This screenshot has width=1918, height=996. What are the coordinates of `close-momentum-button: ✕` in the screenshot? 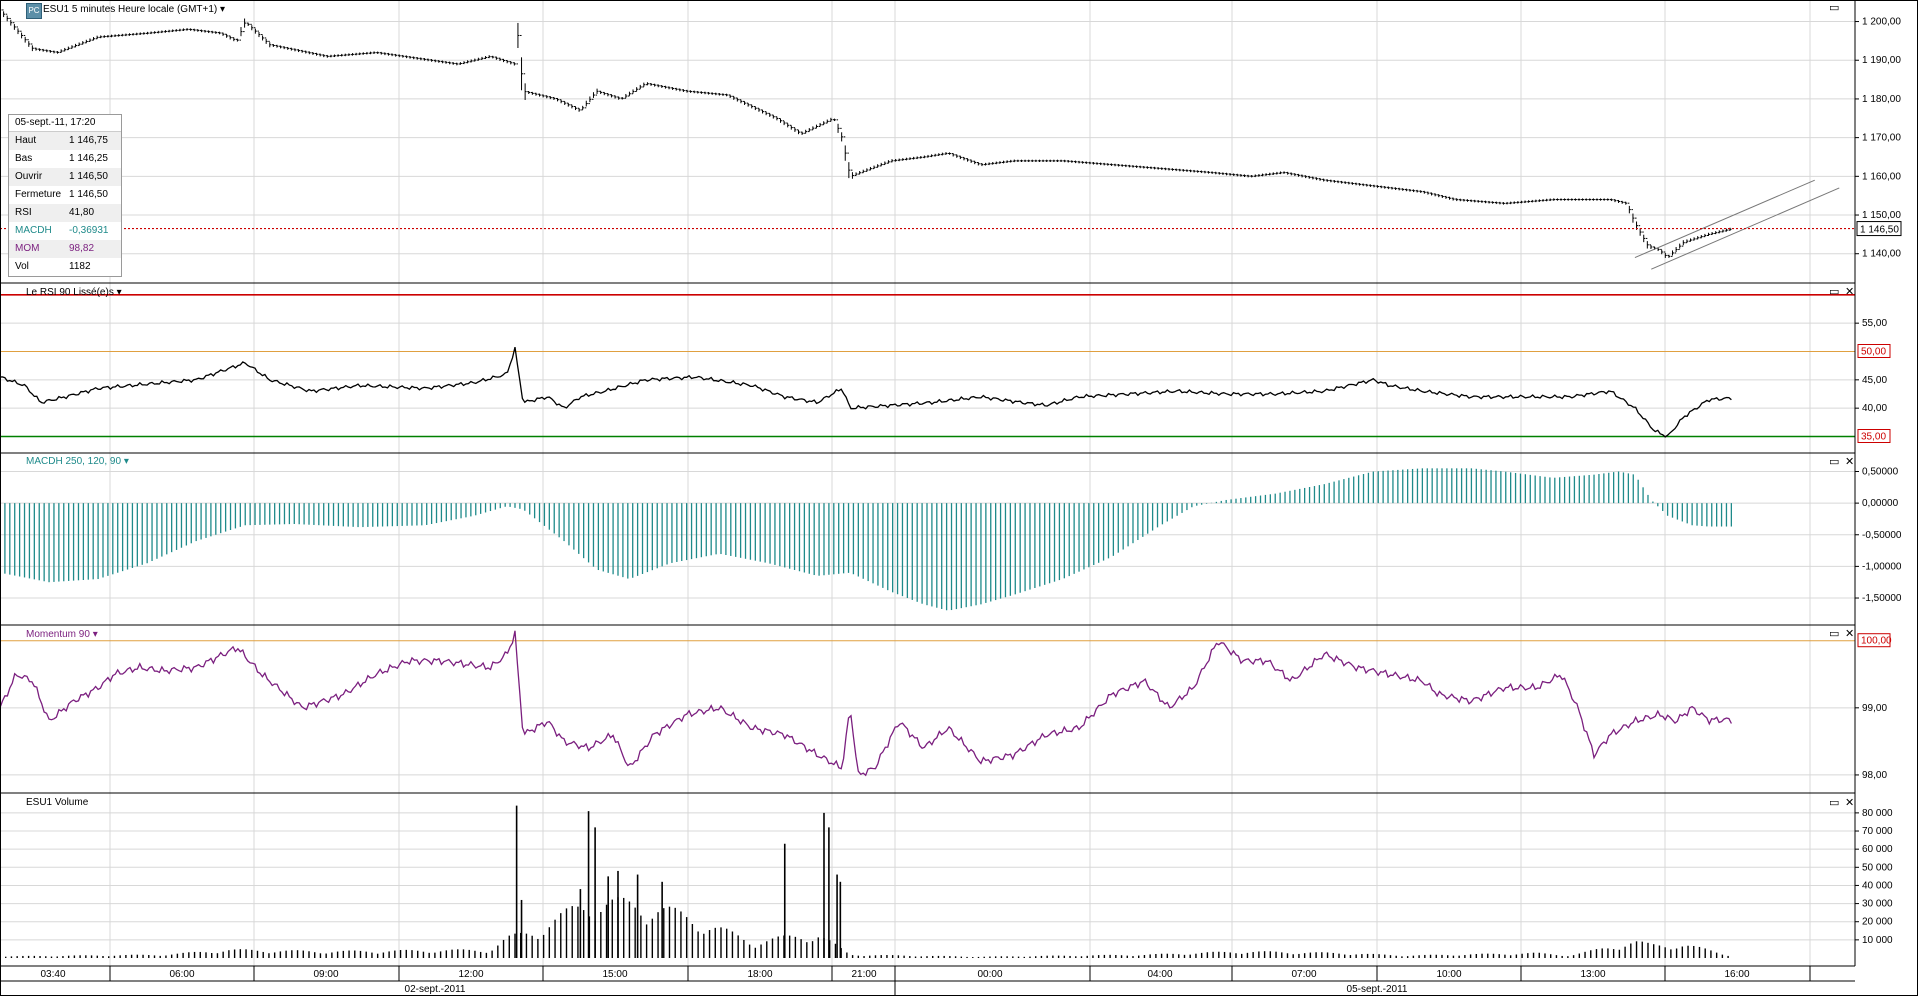 It's located at (1849, 633).